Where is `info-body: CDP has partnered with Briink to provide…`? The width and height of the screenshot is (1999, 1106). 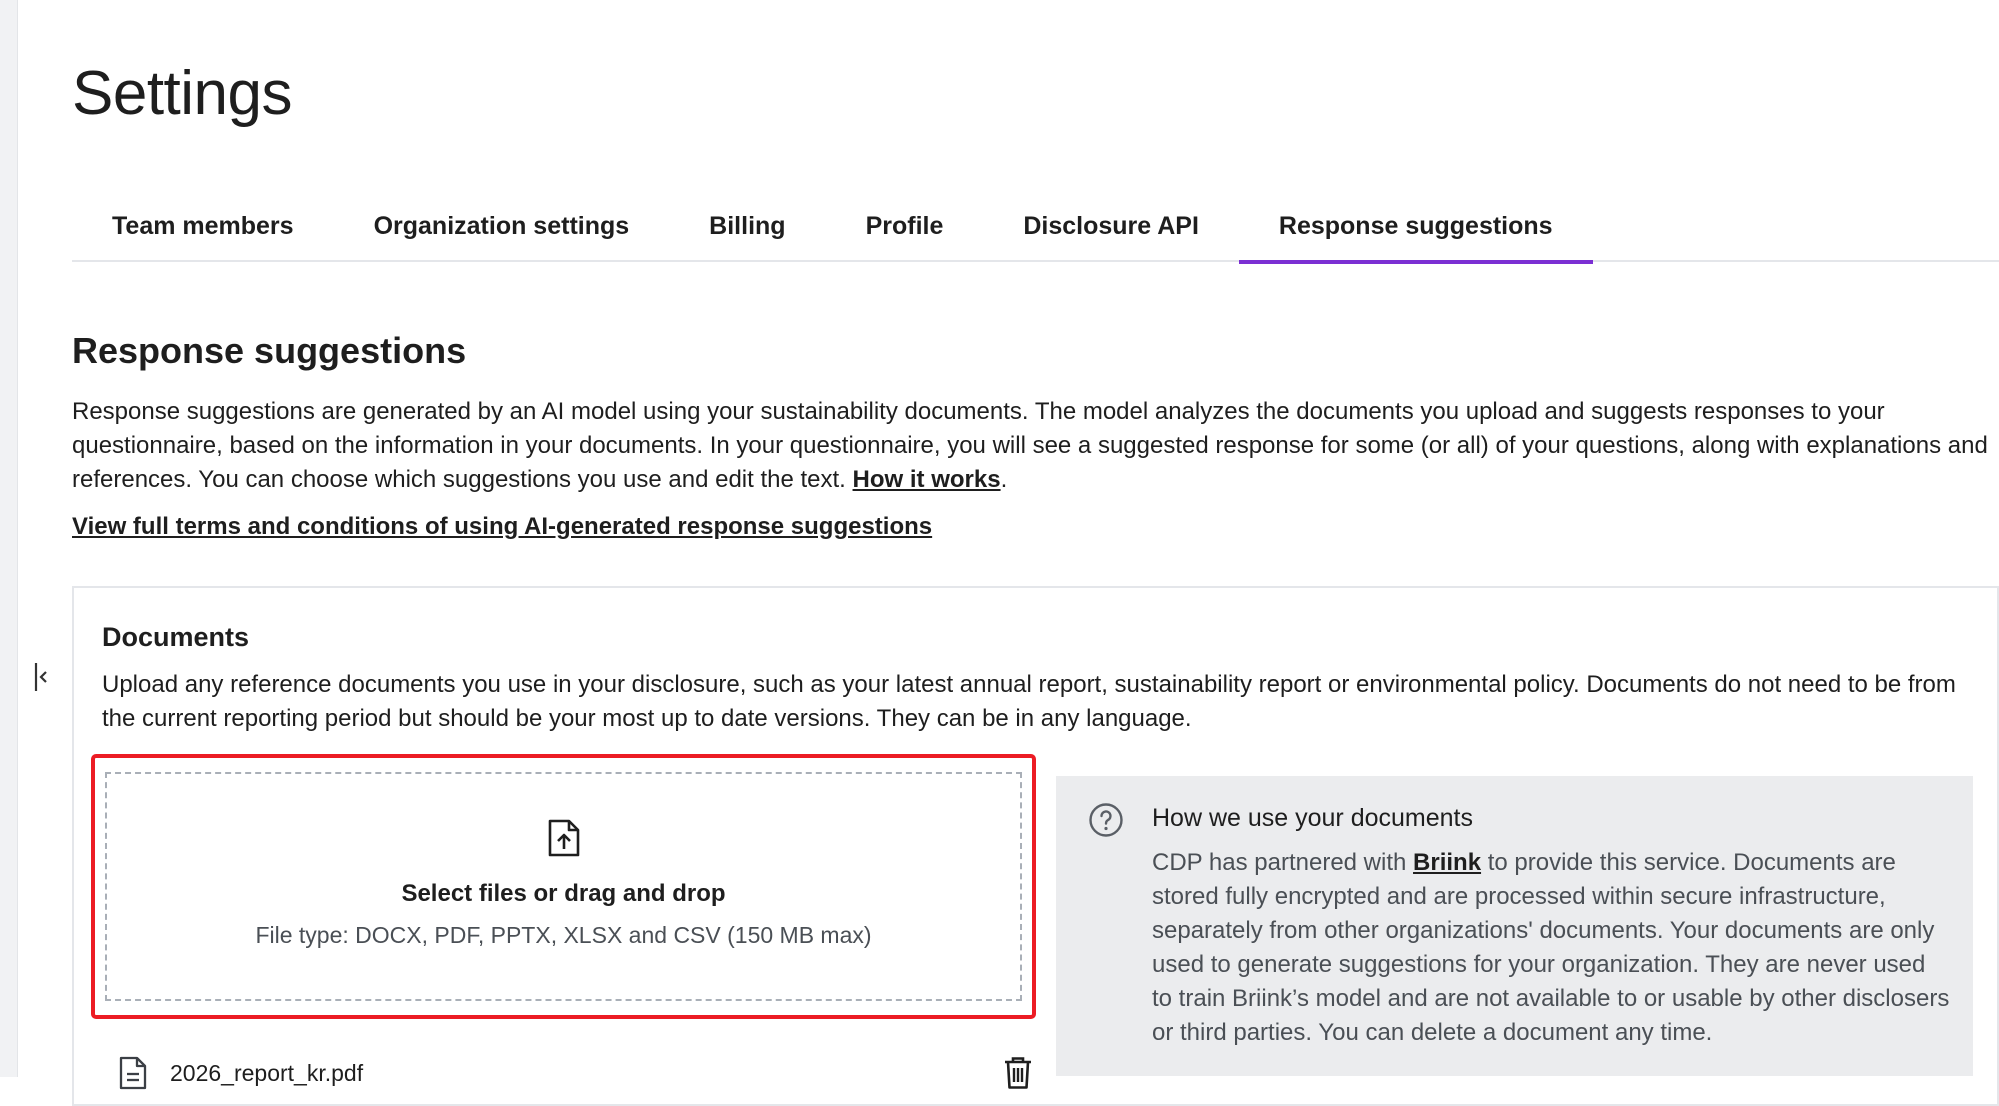 info-body: CDP has partnered with Briink to provide… is located at coordinates (1552, 948).